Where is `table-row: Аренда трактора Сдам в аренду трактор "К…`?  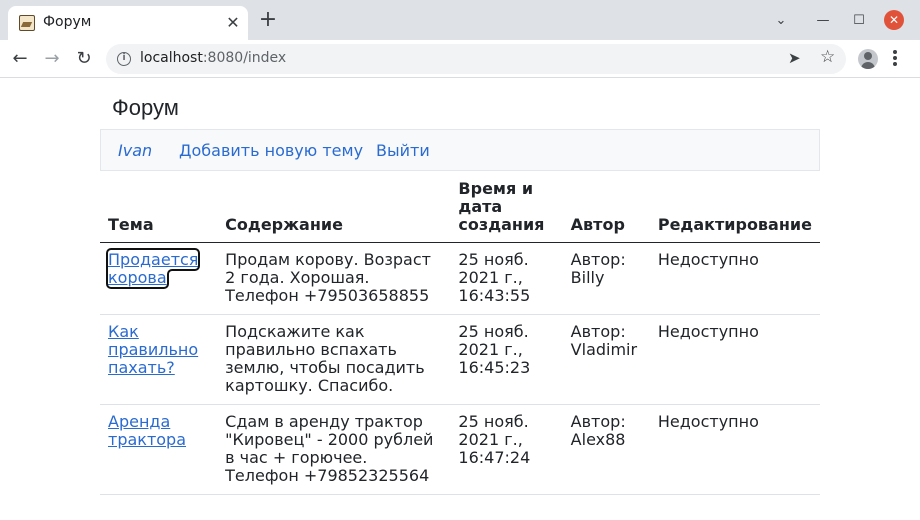 table-row: Аренда трактора Сдам в аренду трактор "К… is located at coordinates (460, 449).